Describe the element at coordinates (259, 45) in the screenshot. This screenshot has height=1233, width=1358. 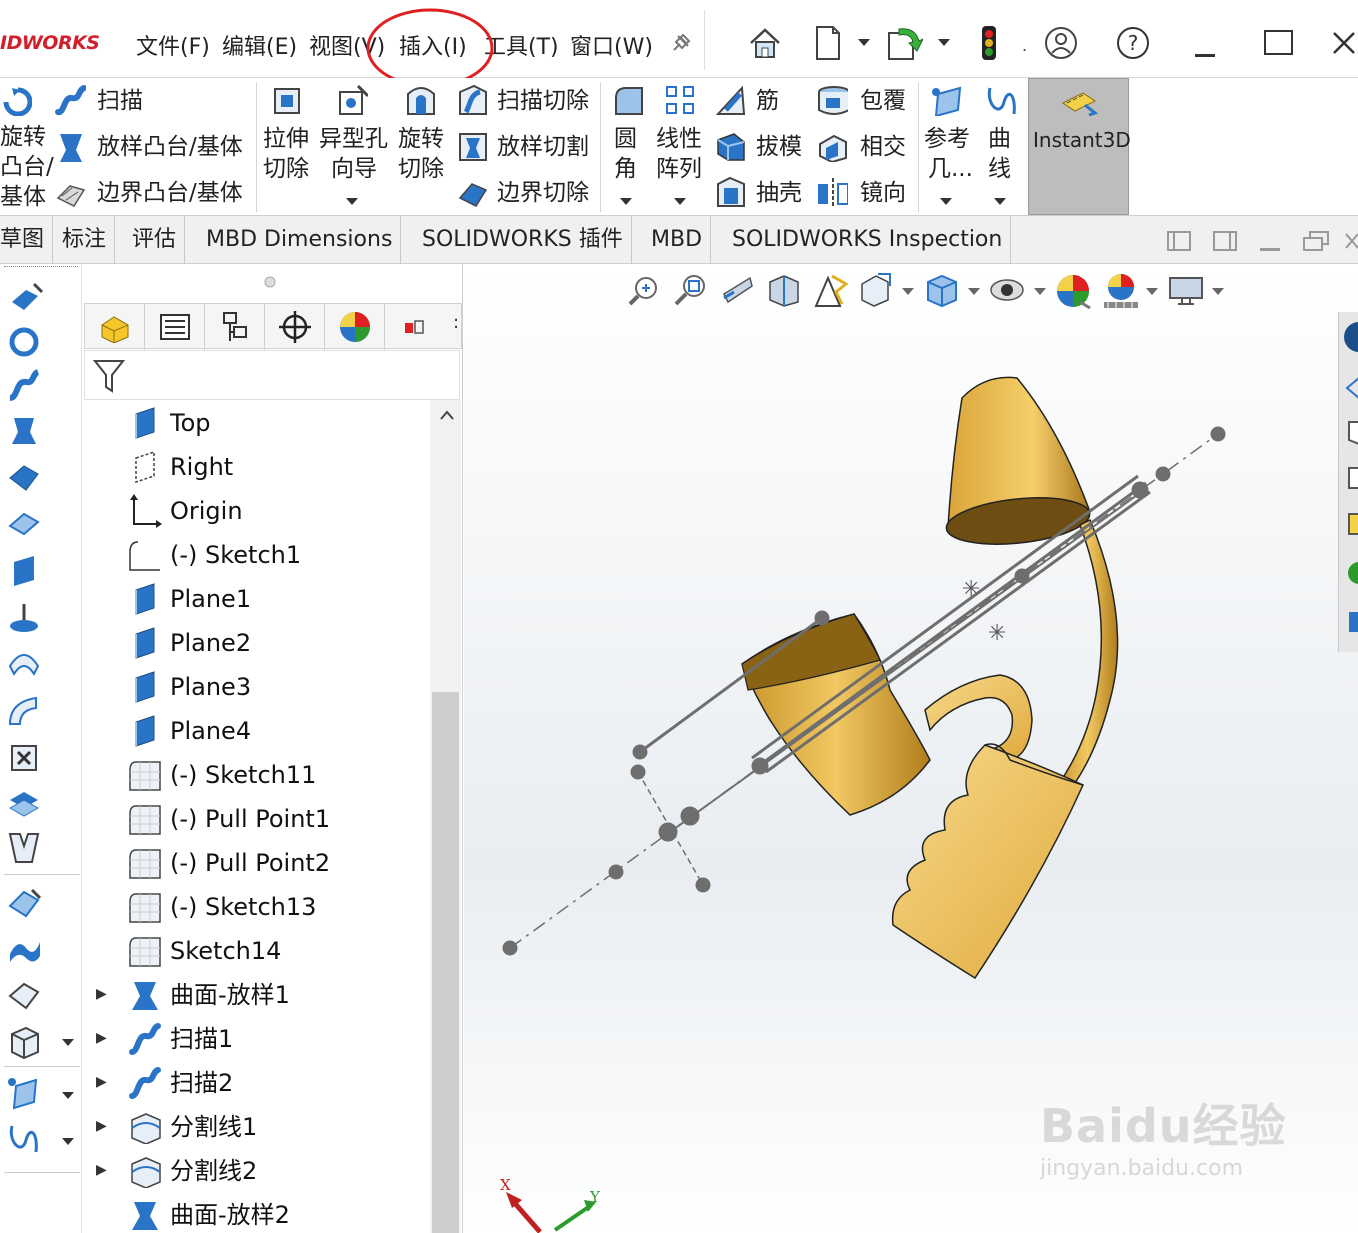
I see `menu-edit: 编辑(E)` at that location.